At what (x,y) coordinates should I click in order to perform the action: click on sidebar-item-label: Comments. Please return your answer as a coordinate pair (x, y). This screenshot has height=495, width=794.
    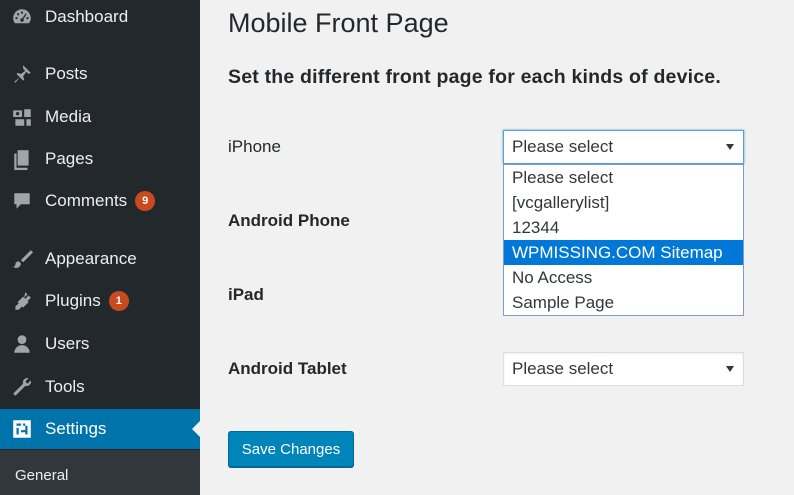
    Looking at the image, I should click on (86, 200).